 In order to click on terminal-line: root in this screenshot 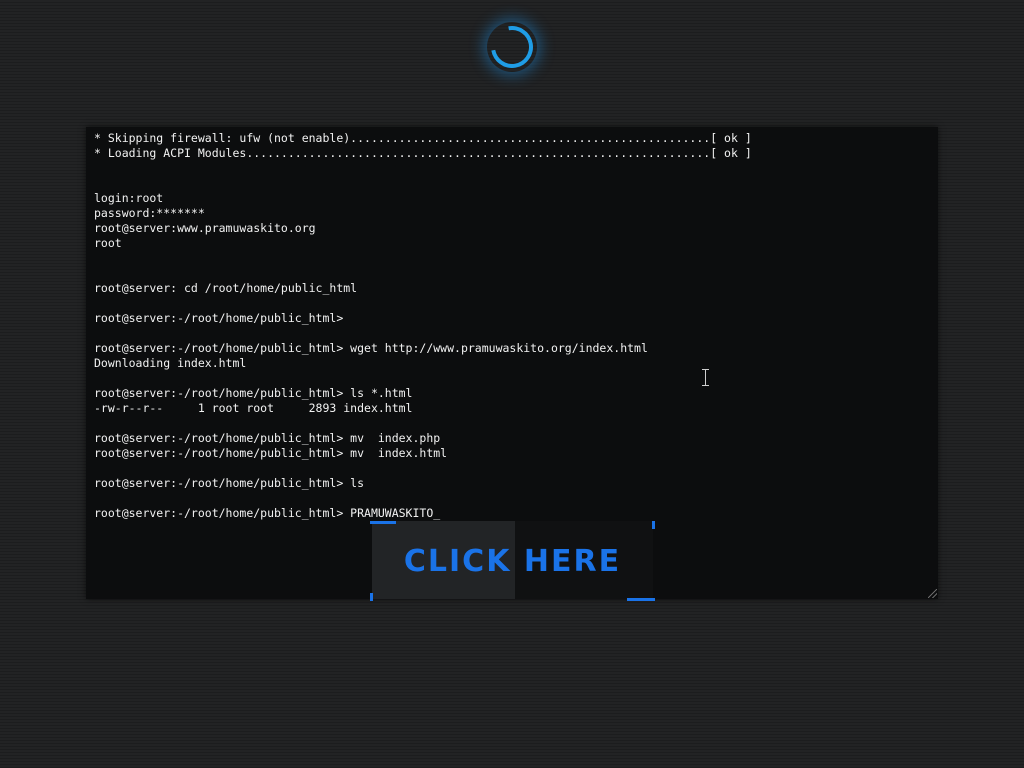, I will do `click(108, 243)`.